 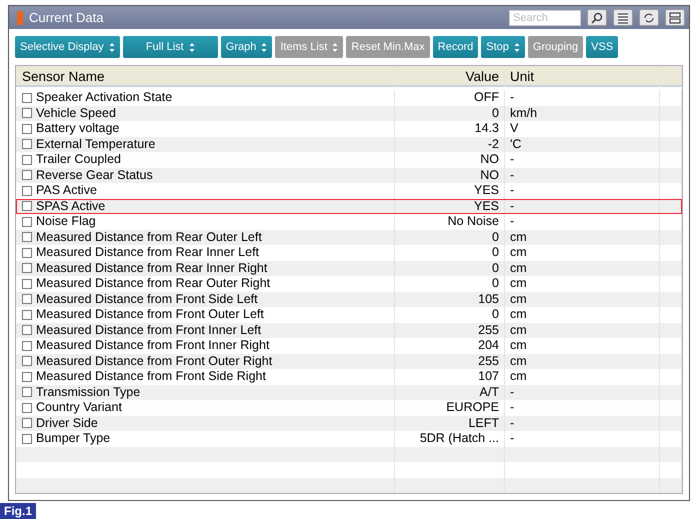 I want to click on sensor-value: EUROPE, so click(x=472, y=407).